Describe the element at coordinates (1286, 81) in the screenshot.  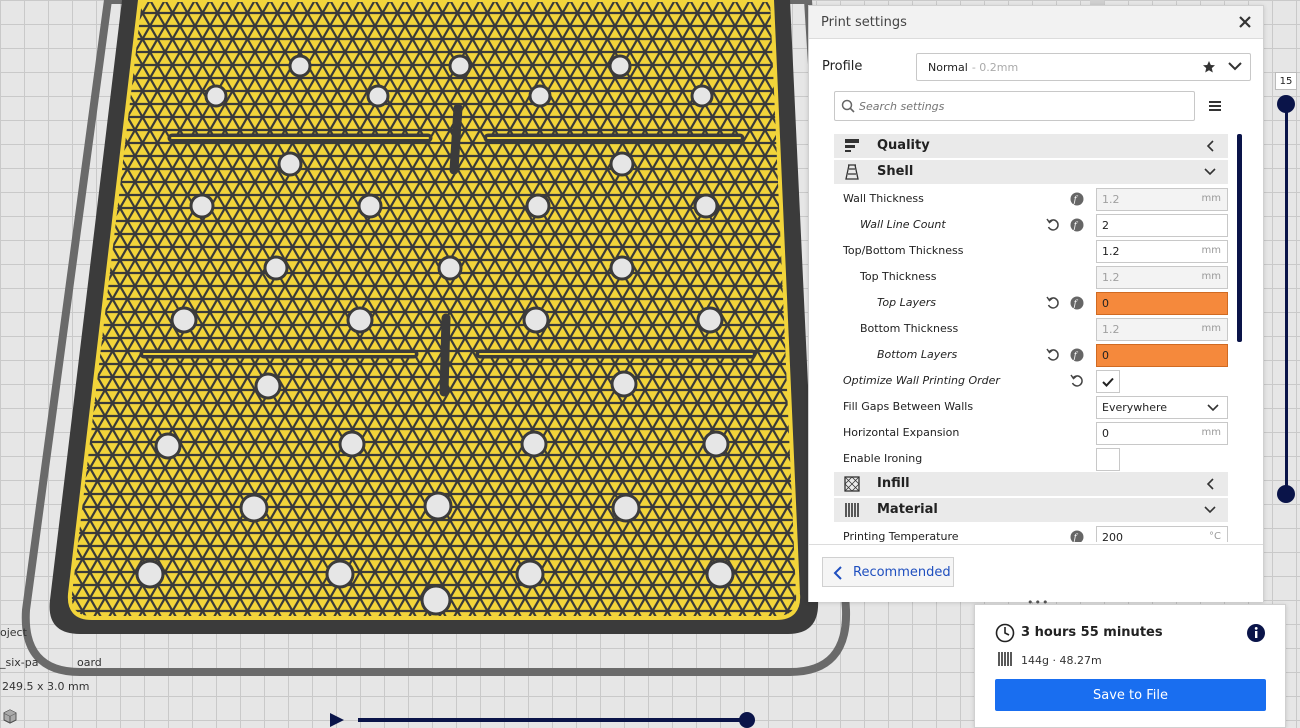
I see `layer-number-badge: 15` at that location.